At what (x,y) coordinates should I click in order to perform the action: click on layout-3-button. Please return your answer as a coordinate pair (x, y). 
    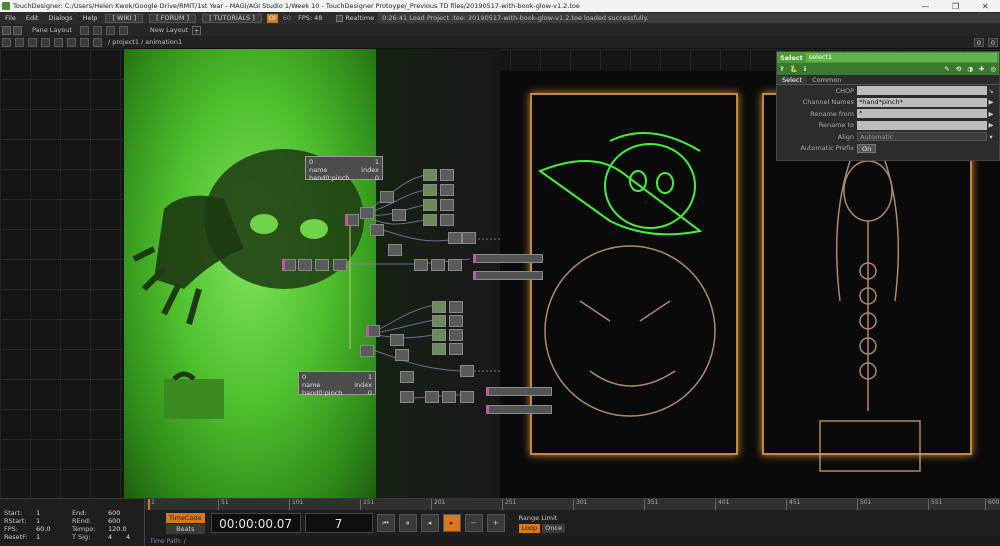
    Looking at the image, I should click on (110, 30).